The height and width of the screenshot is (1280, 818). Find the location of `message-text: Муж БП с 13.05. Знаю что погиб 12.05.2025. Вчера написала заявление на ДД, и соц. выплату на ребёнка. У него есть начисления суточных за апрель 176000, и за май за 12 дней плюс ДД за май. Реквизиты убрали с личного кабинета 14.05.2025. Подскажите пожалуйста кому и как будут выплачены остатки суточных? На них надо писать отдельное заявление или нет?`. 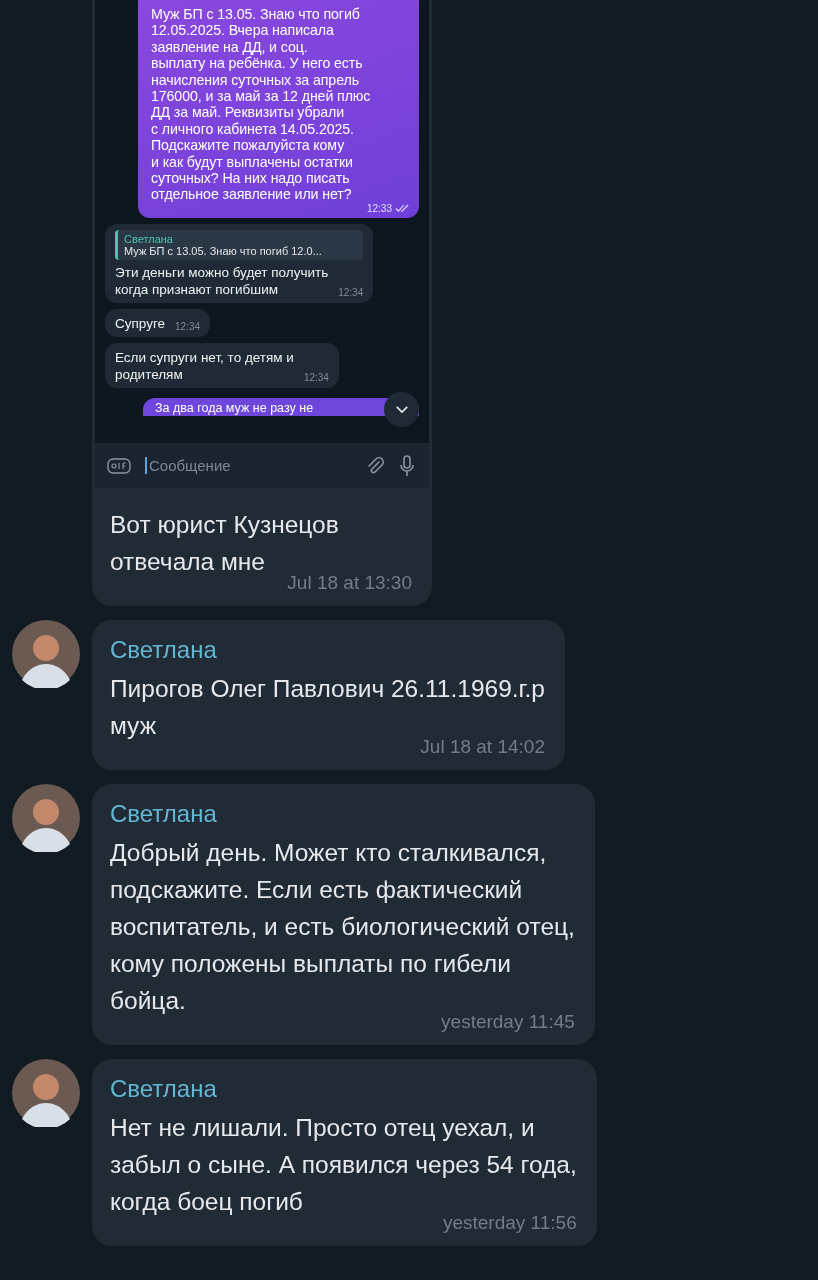

message-text: Муж БП с 13.05. Знаю что погиб 12.05.2025. Вчера написала заявление на ДД, и соц. выплату на ребёнка. У него есть начисления суточных за апрель 176000, и за май за 12 дней плюс ДД за май. Реквизиты убрали с личного кабинета 14.05.2025. Подскажите пожалуйста кому и как будут выплачены остатки суточных? На них надо писать отдельное заявление или нет? is located at coordinates (261, 104).